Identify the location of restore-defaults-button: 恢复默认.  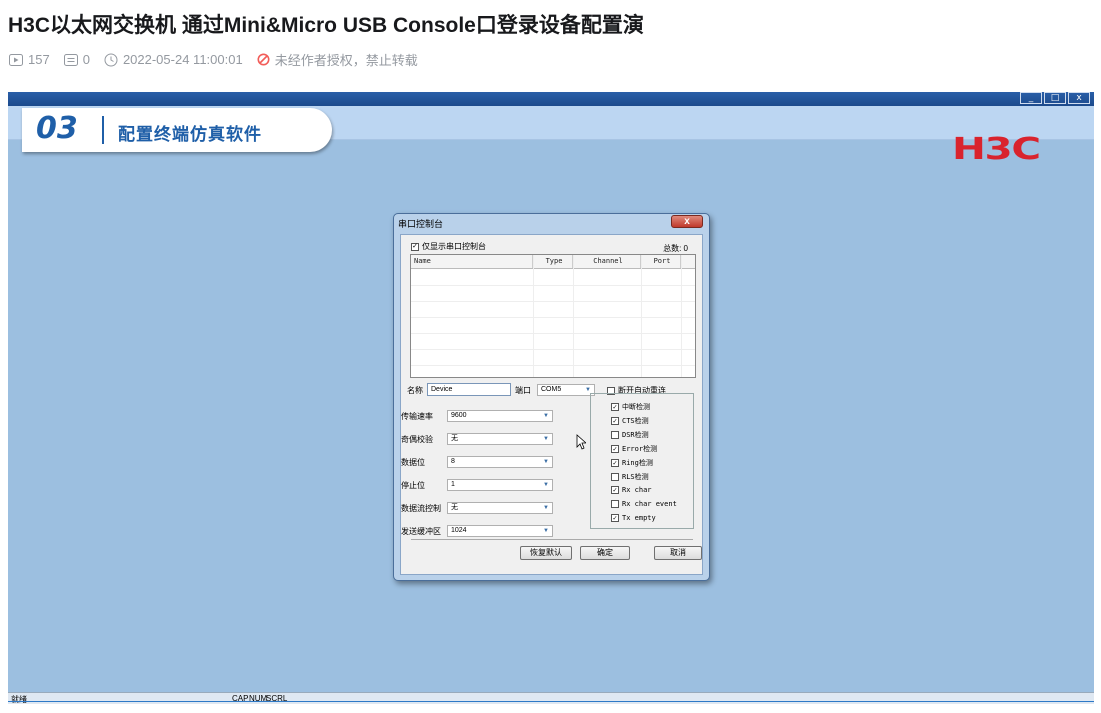
(546, 553).